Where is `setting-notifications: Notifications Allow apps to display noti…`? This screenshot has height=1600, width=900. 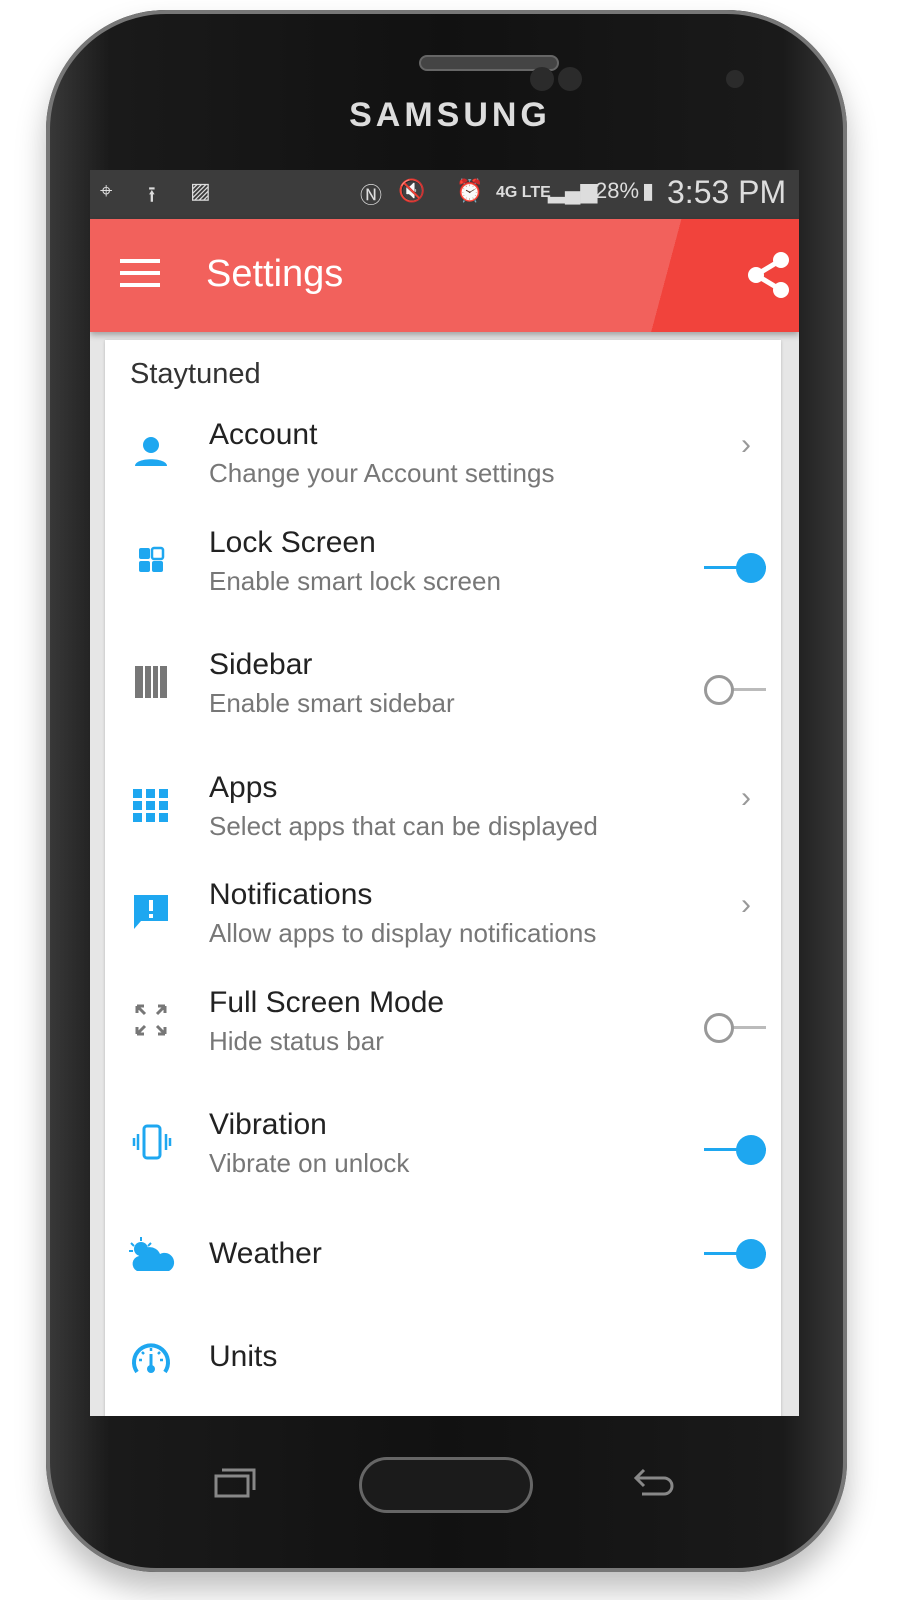 setting-notifications: Notifications Allow apps to display noti… is located at coordinates (443, 928).